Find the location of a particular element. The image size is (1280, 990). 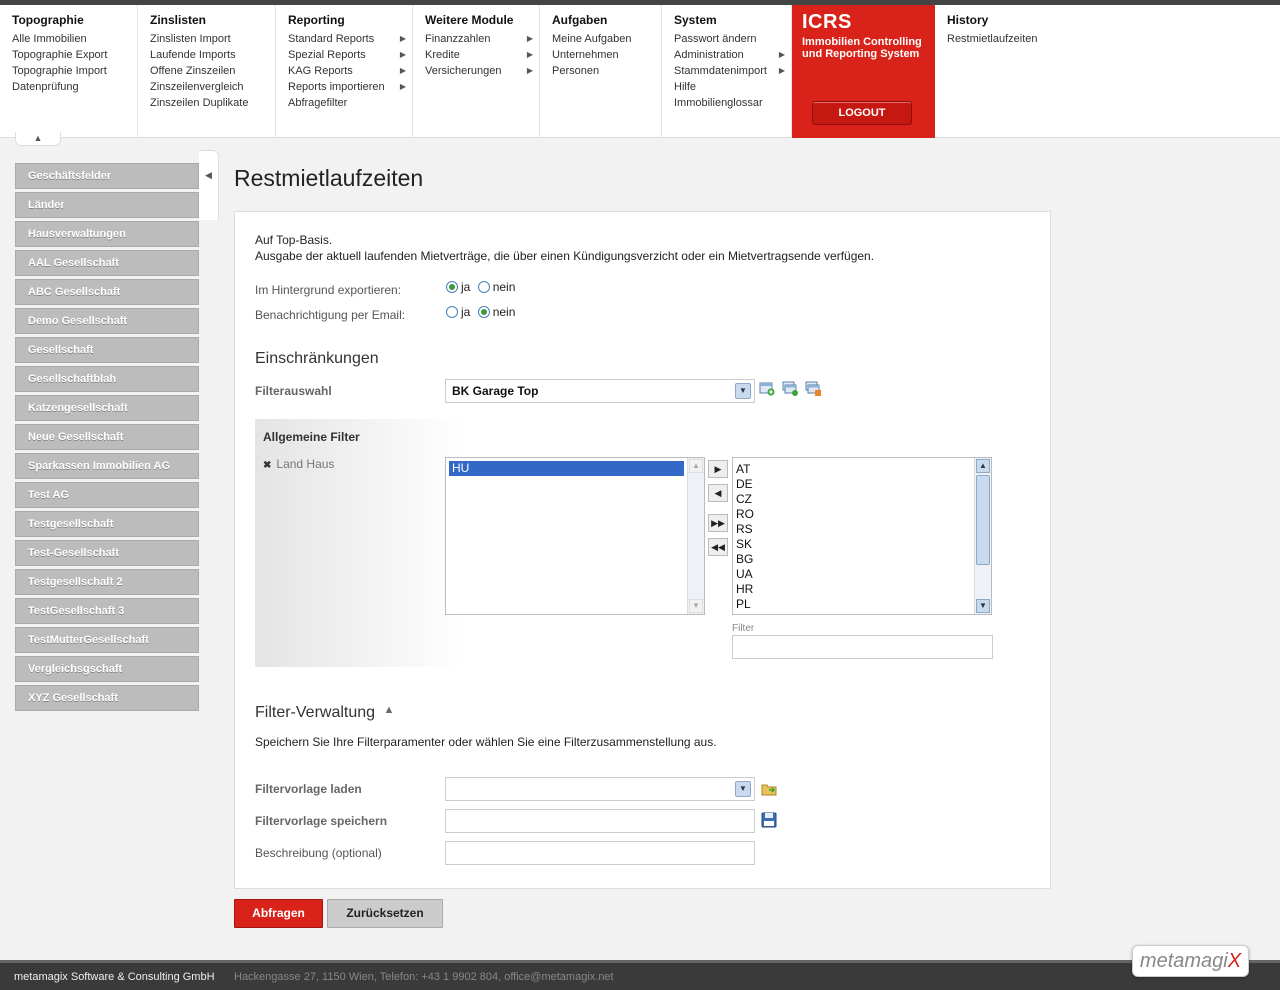

sidebar-item: Test AG is located at coordinates (107, 495).